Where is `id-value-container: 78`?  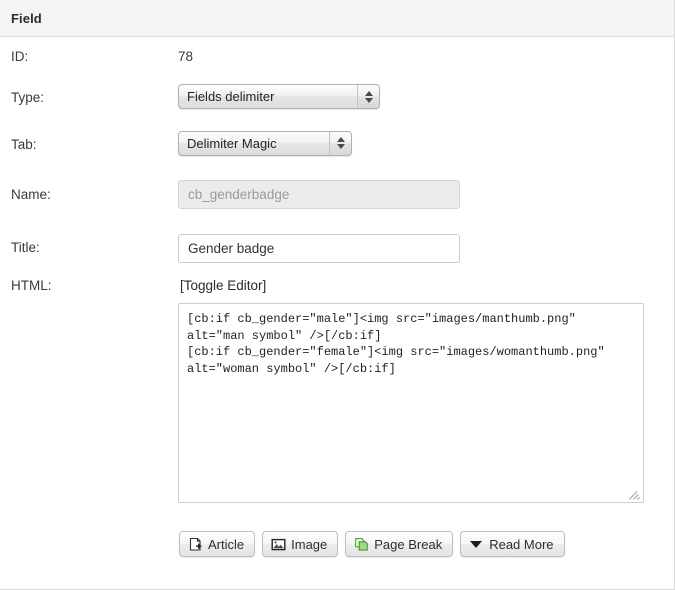 id-value-container: 78 is located at coordinates (426, 56).